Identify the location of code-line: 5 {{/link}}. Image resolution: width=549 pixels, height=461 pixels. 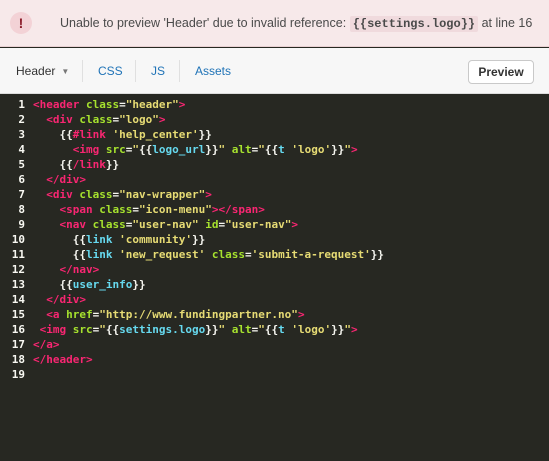
(274, 164).